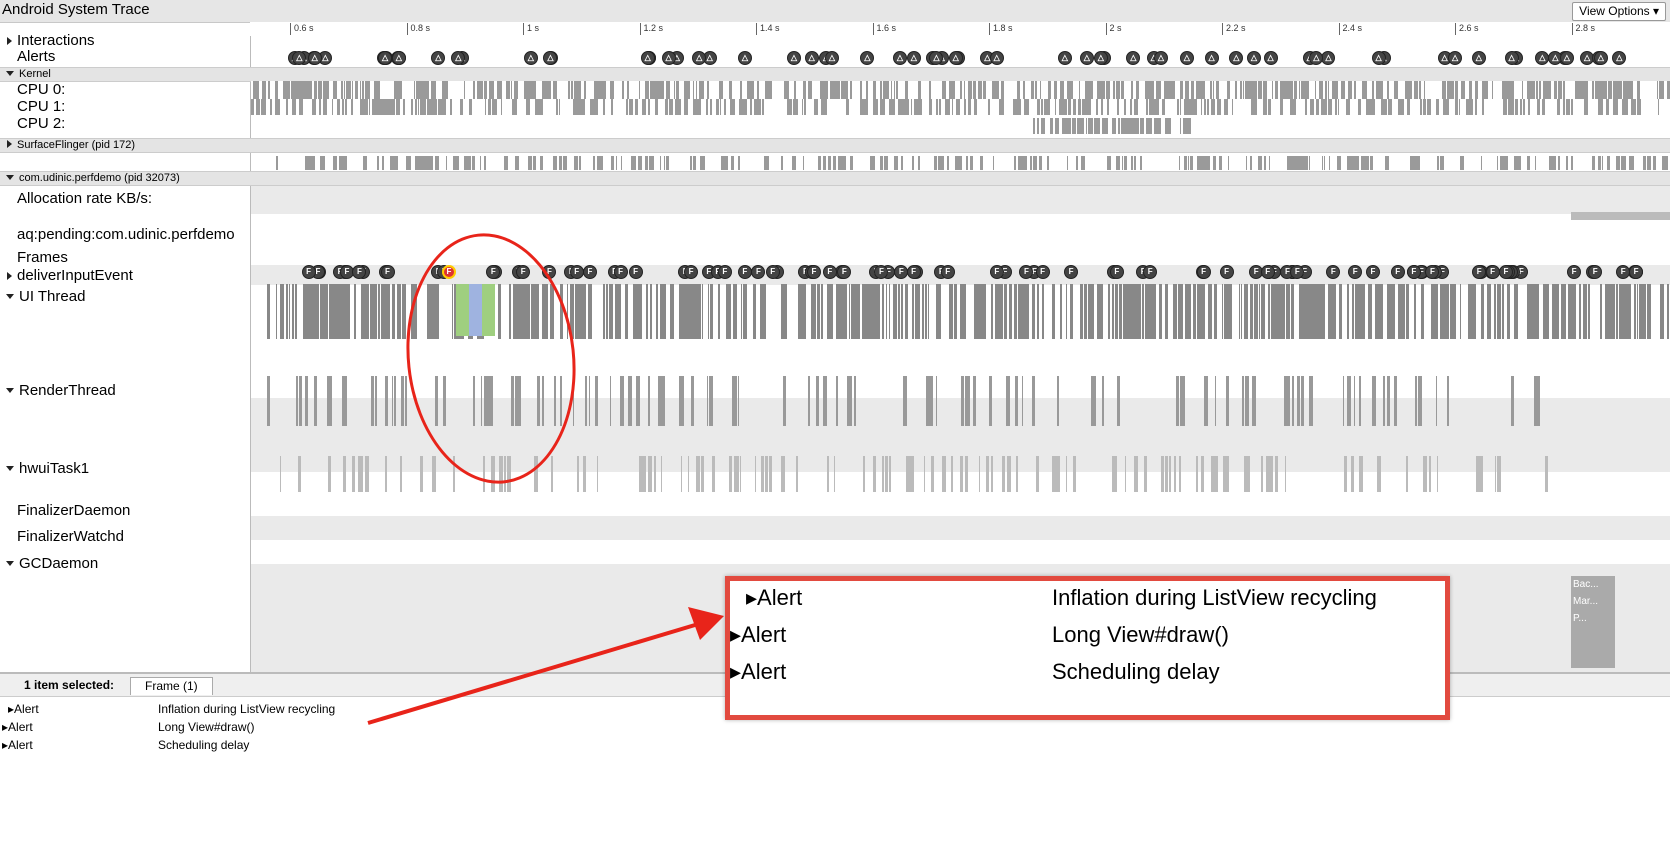  Describe the element at coordinates (47, 40) in the screenshot. I see `track-interactions: Interactions` at that location.